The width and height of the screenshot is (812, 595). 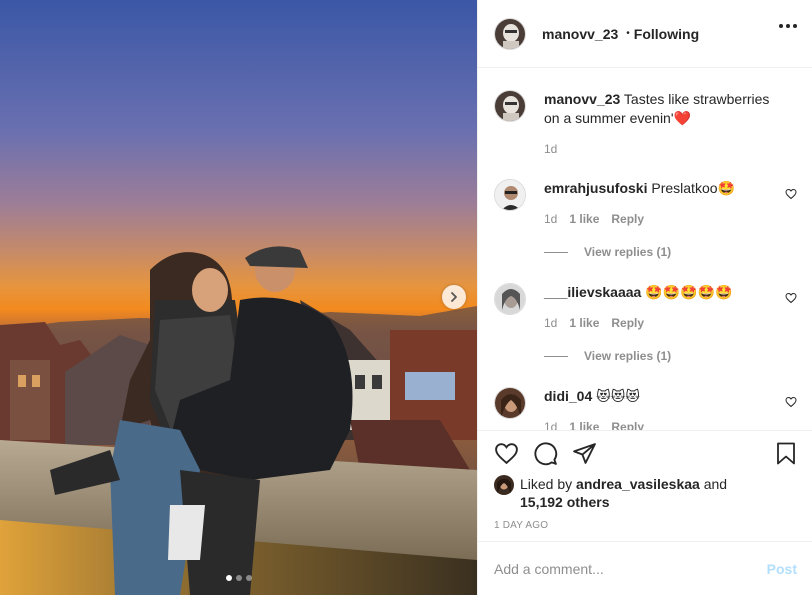 I want to click on liked-by-prefix: Liked by, so click(x=546, y=484).